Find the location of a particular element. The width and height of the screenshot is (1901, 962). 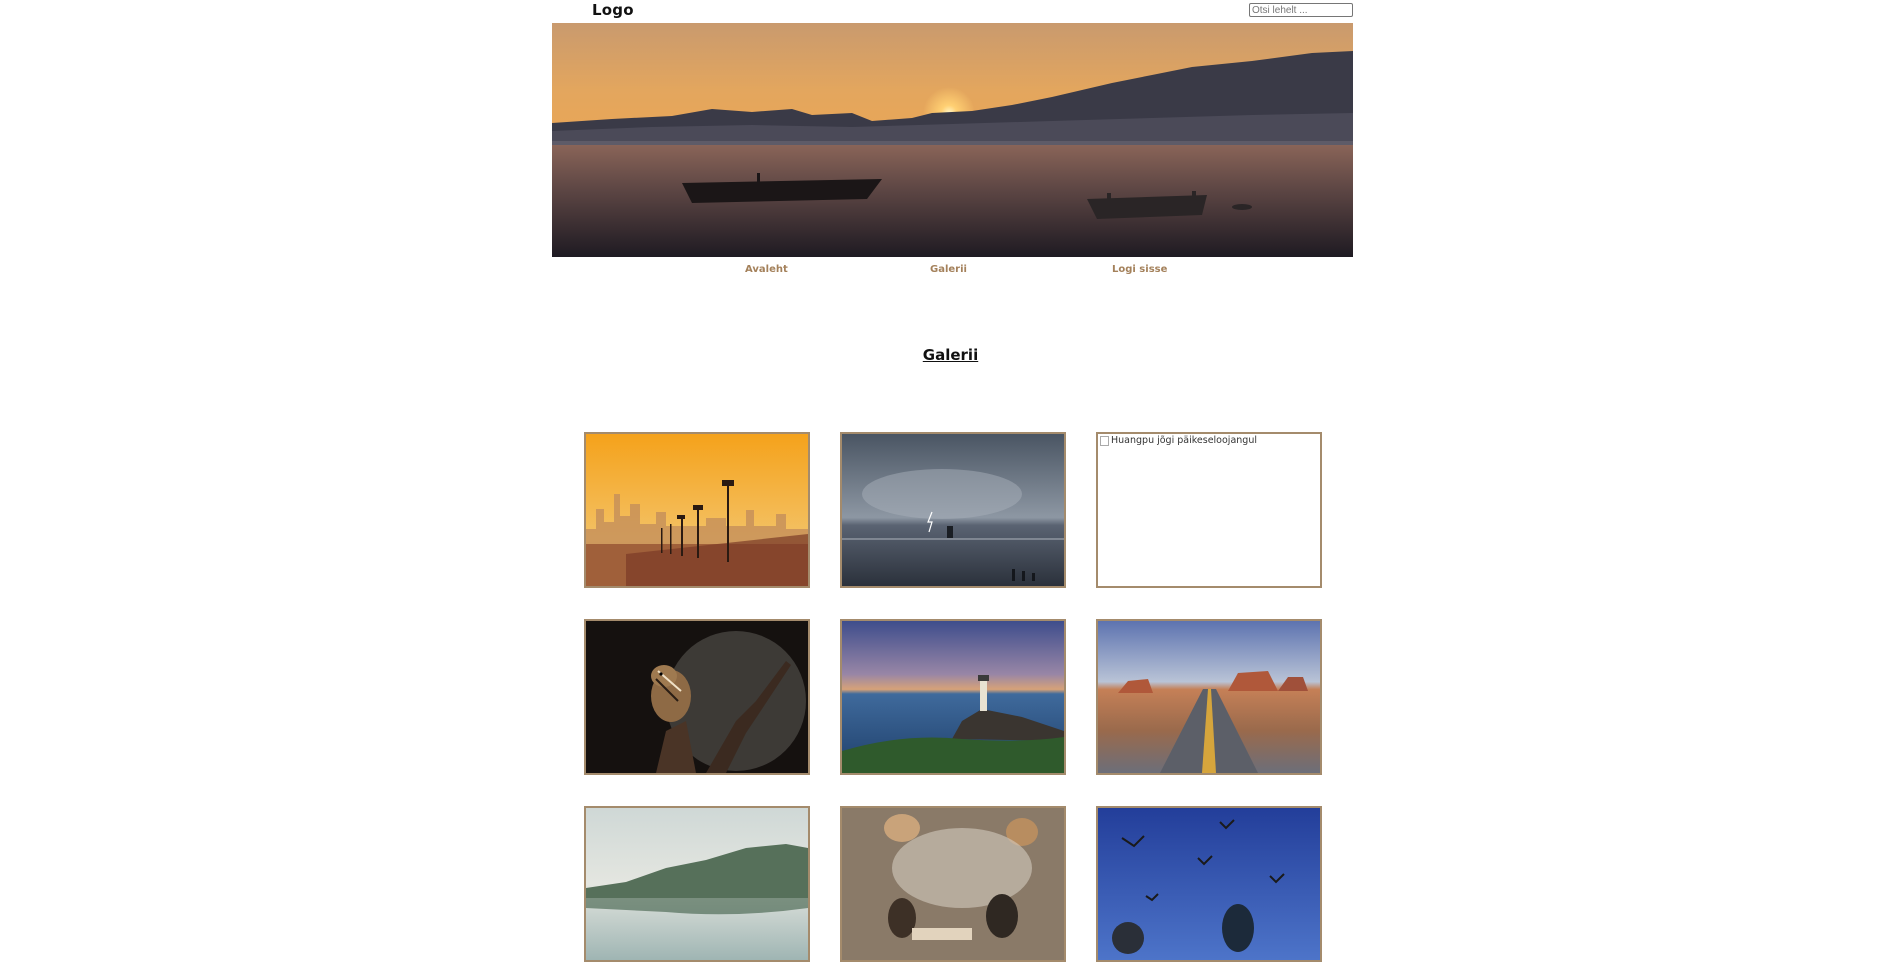

seagulls-blue-sky-photo is located at coordinates (1209, 884).